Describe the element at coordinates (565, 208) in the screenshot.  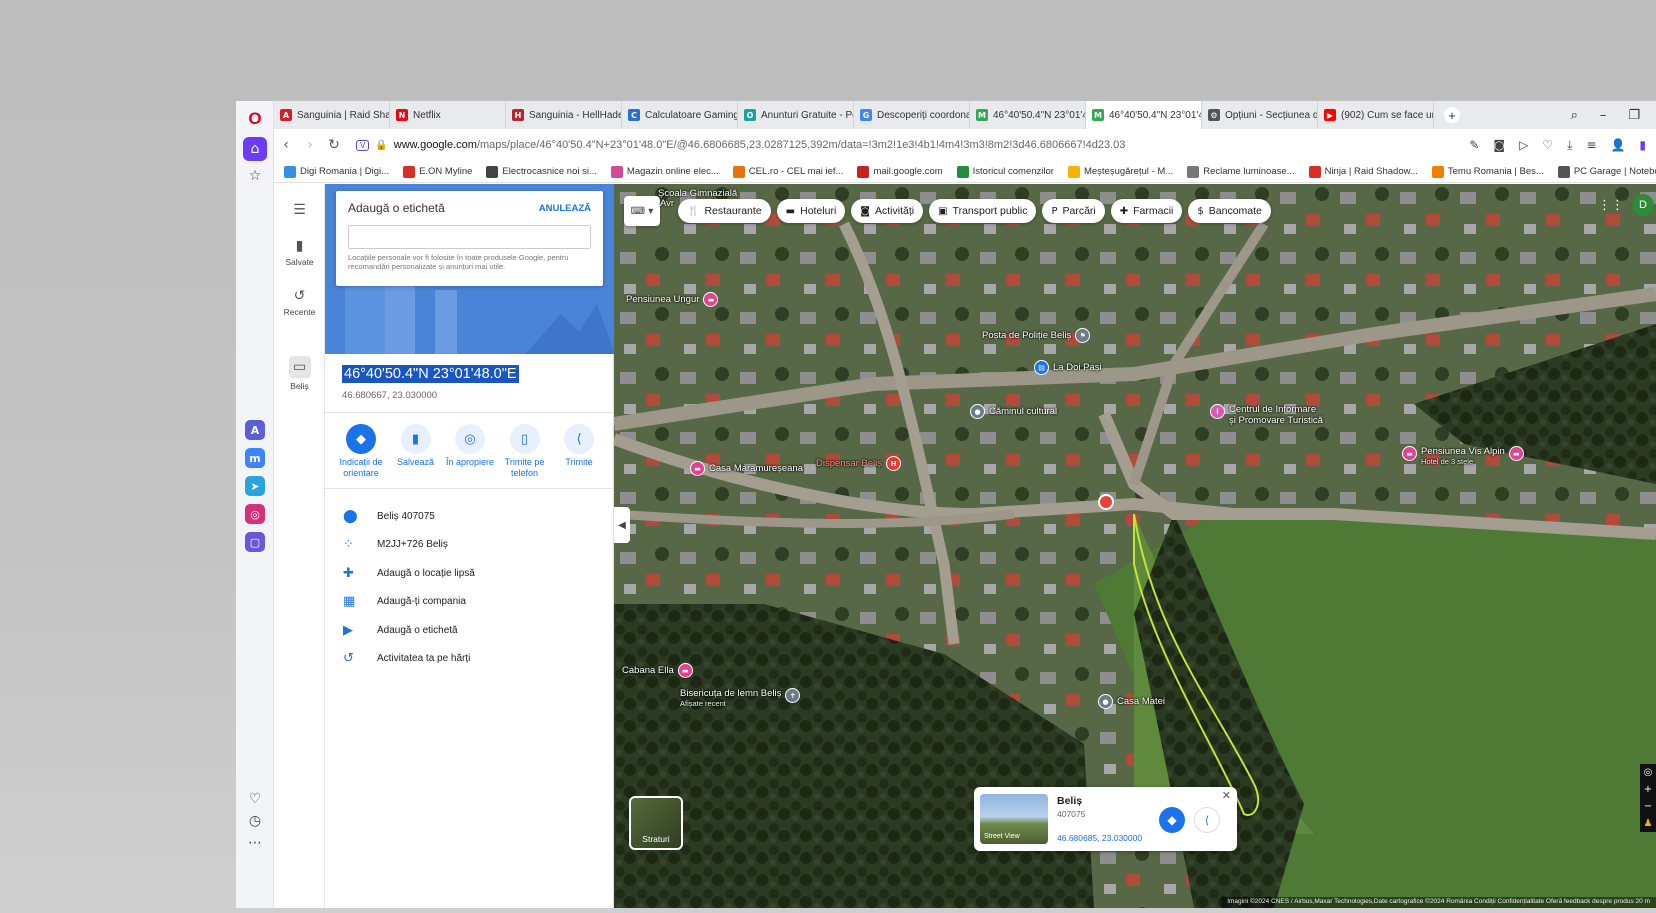
I see `cancel-button: ANULEAZĂ` at that location.